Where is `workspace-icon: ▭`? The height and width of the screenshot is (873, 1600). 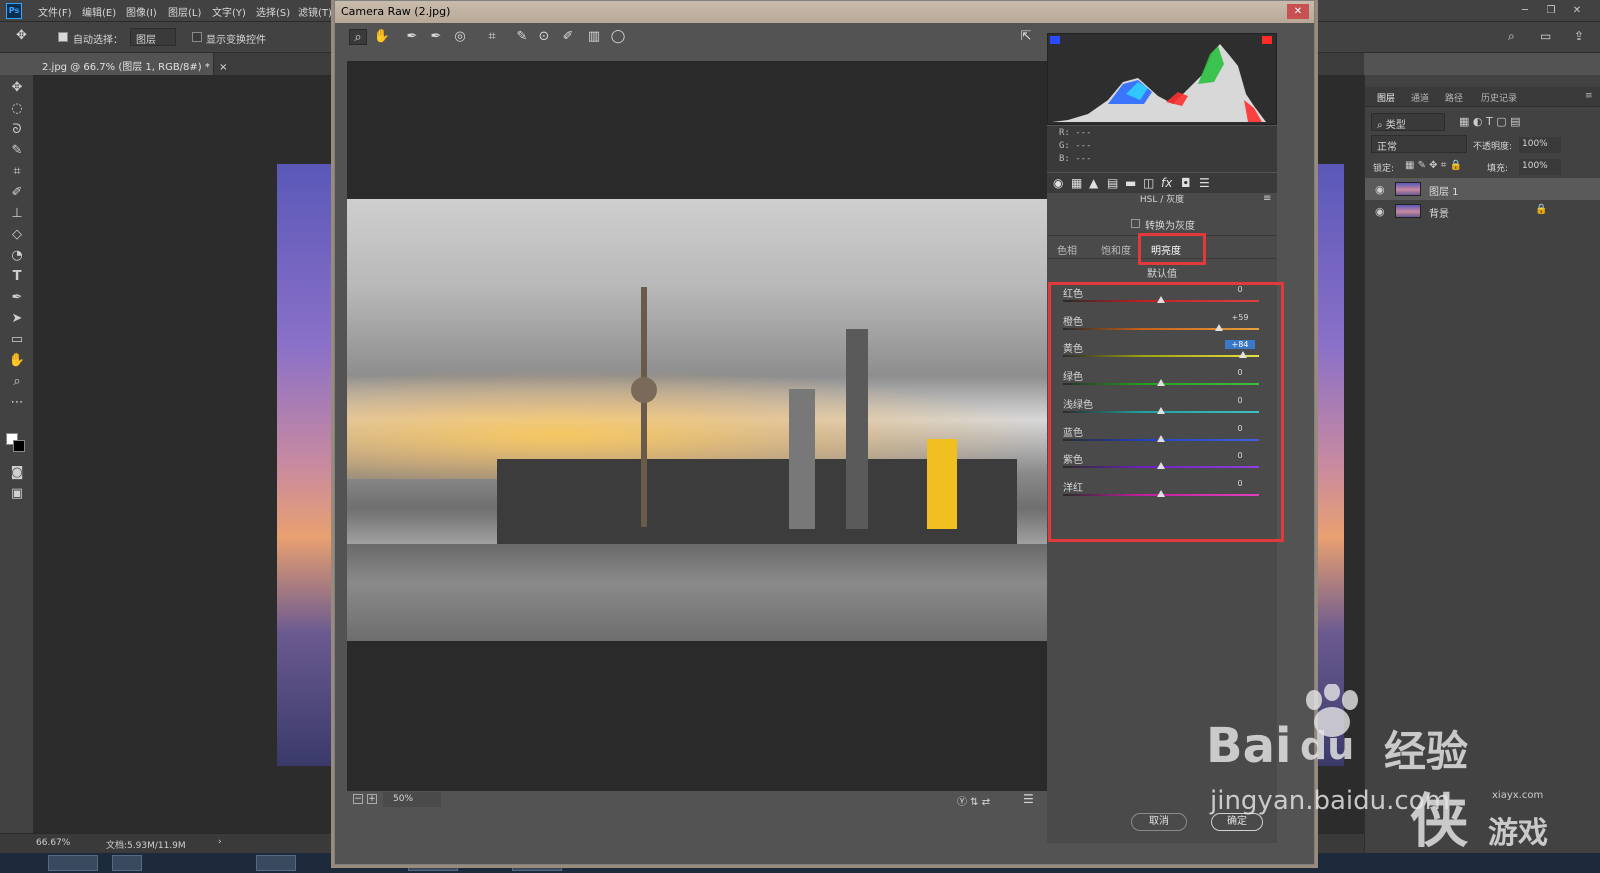 workspace-icon: ▭ is located at coordinates (1545, 36).